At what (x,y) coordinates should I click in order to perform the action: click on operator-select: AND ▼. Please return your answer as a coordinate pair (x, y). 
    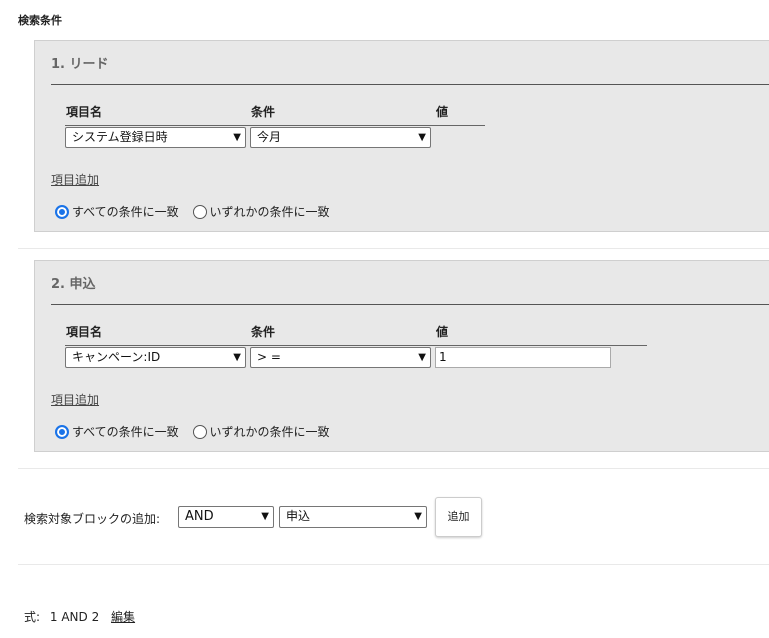
    Looking at the image, I should click on (226, 517).